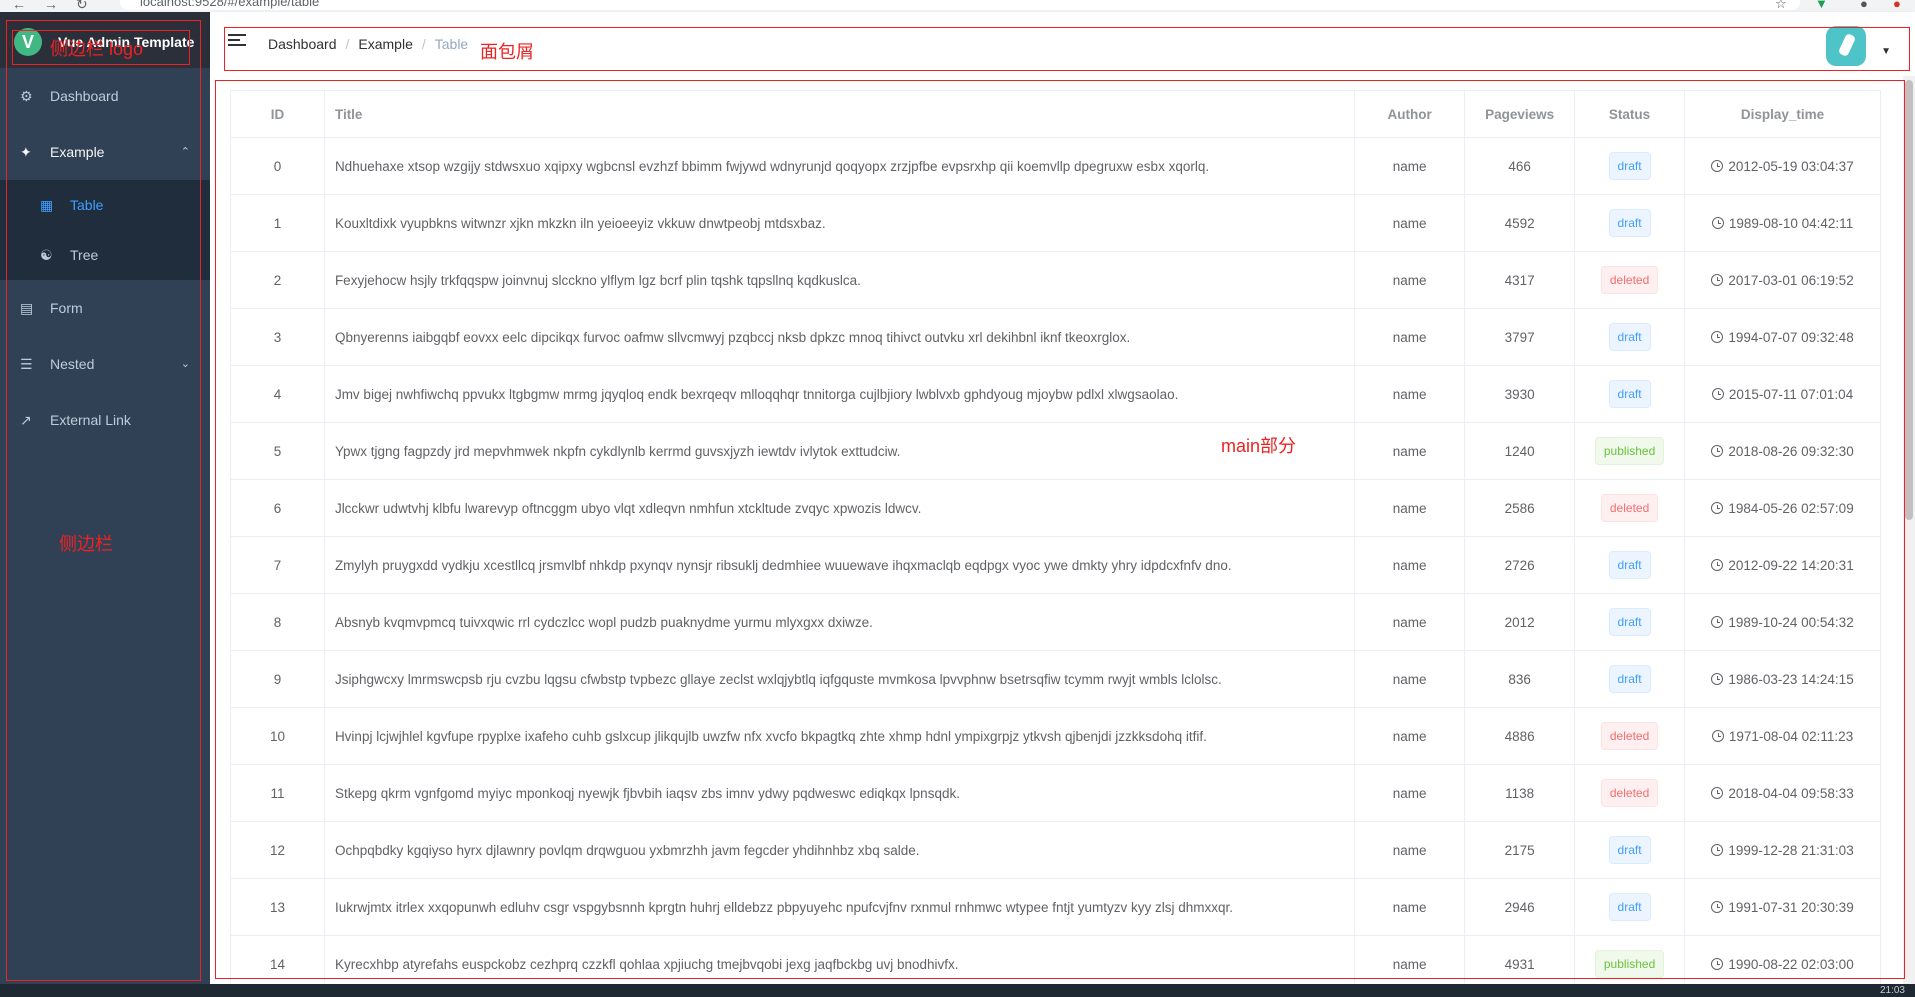  Describe the element at coordinates (26, 96) in the screenshot. I see `dashboard-icon: ⚙` at that location.